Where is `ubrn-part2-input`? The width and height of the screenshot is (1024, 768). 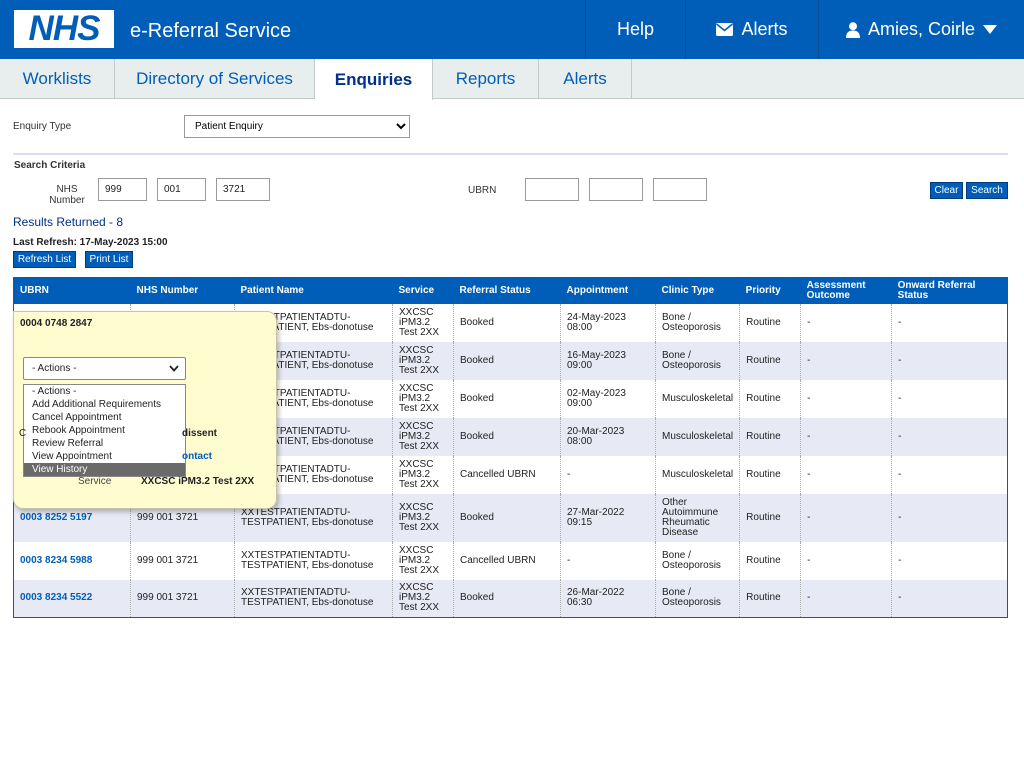 ubrn-part2-input is located at coordinates (616, 189).